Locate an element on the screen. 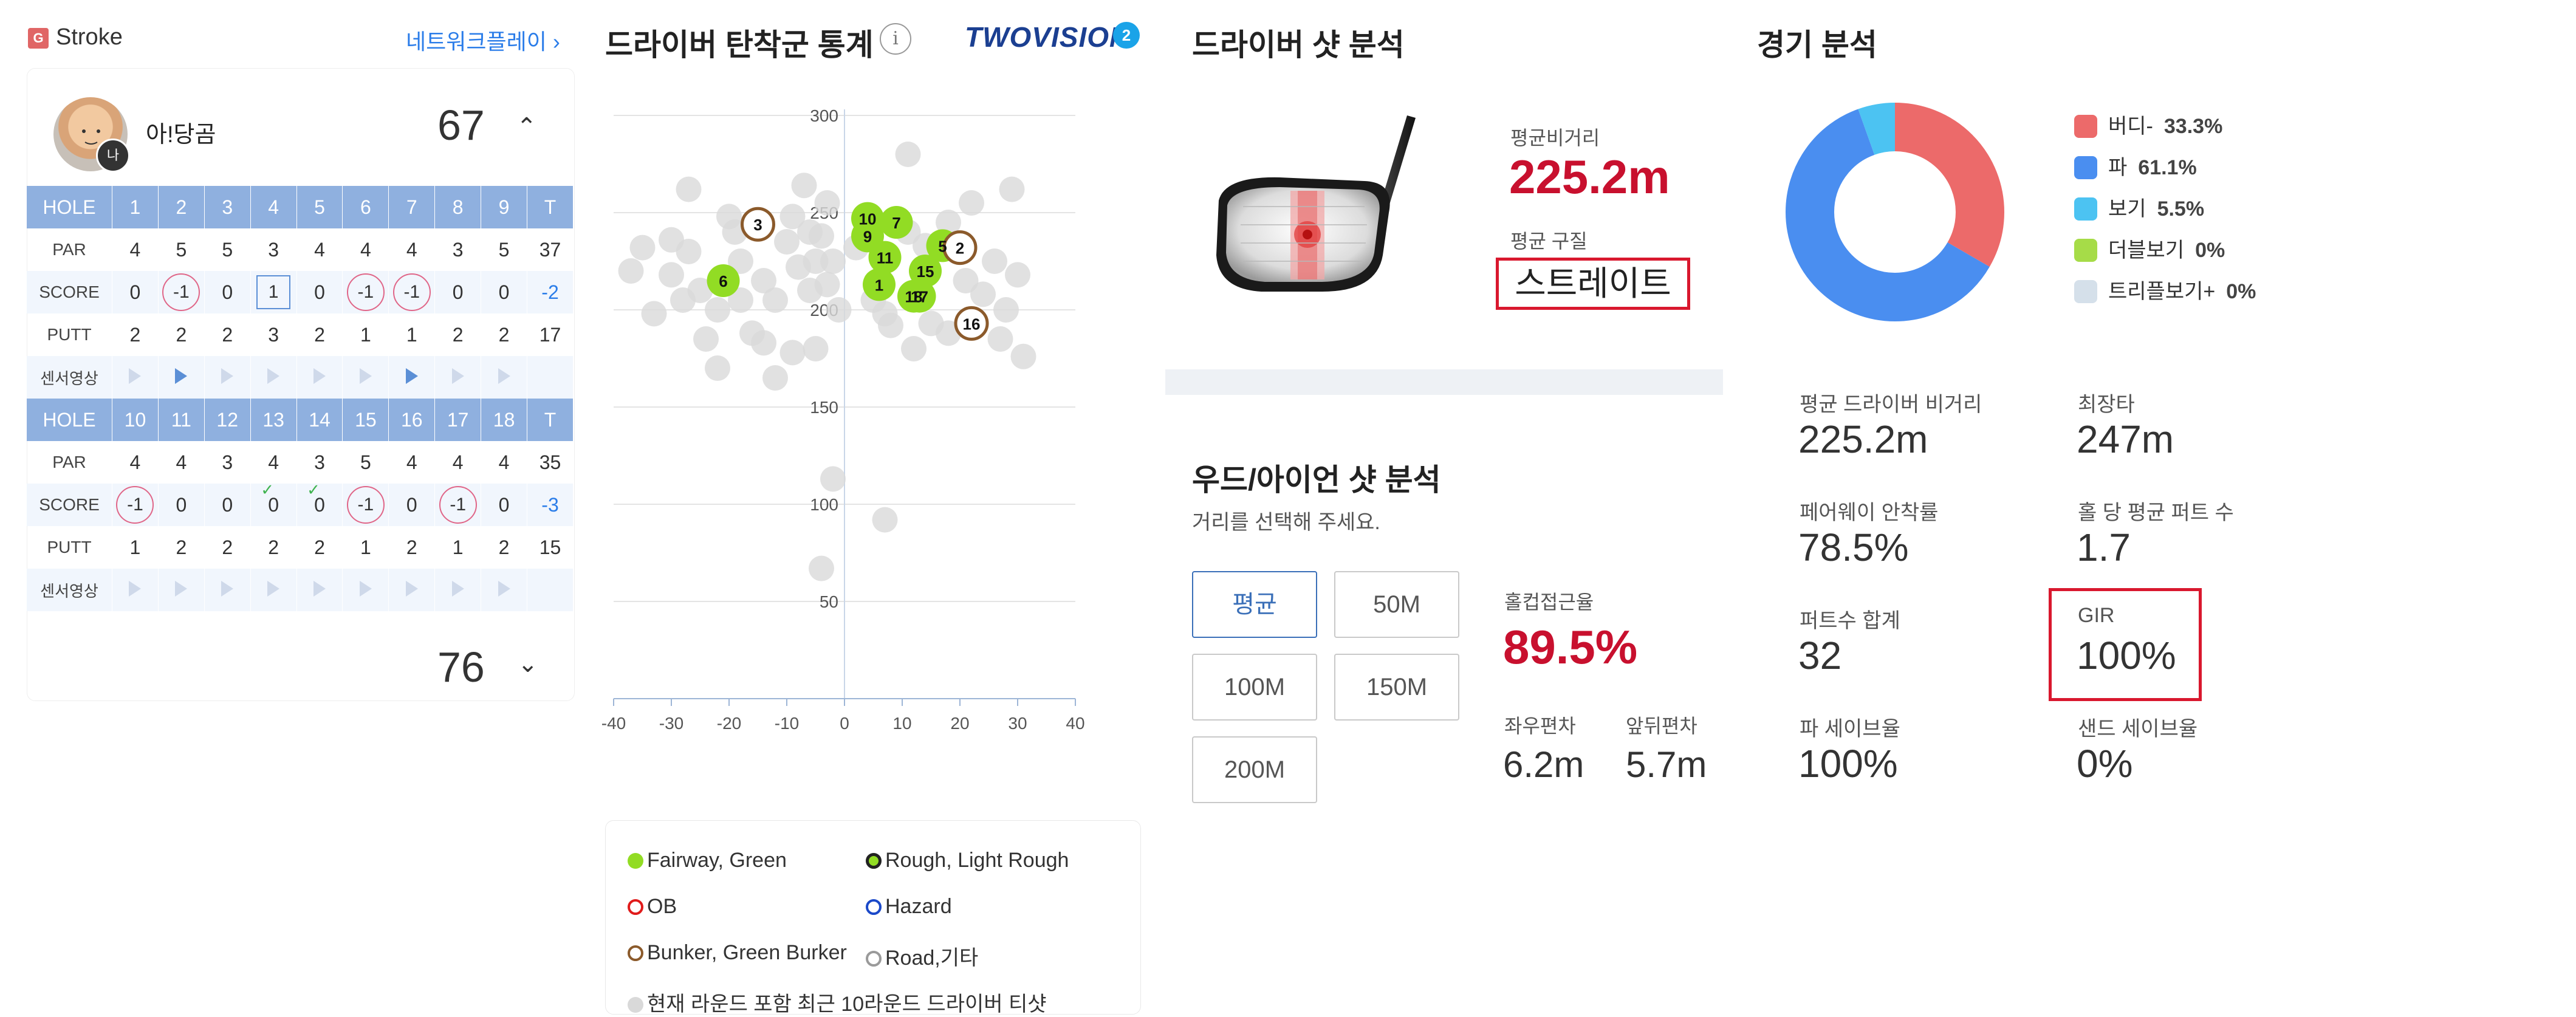 The image size is (2576, 1017). avg-drive-label: 평균 드라이버 비거리 is located at coordinates (1891, 404).